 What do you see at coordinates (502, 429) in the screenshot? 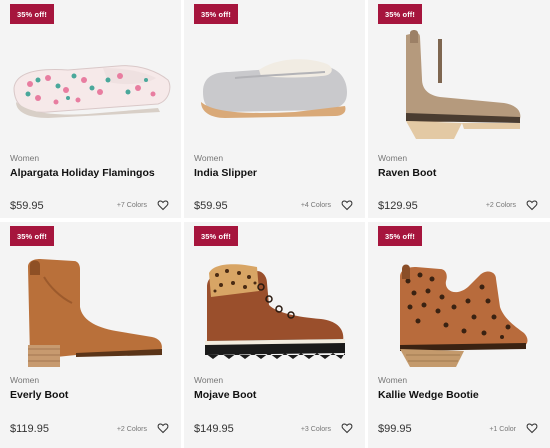
I see `color-count: +1 Color` at bounding box center [502, 429].